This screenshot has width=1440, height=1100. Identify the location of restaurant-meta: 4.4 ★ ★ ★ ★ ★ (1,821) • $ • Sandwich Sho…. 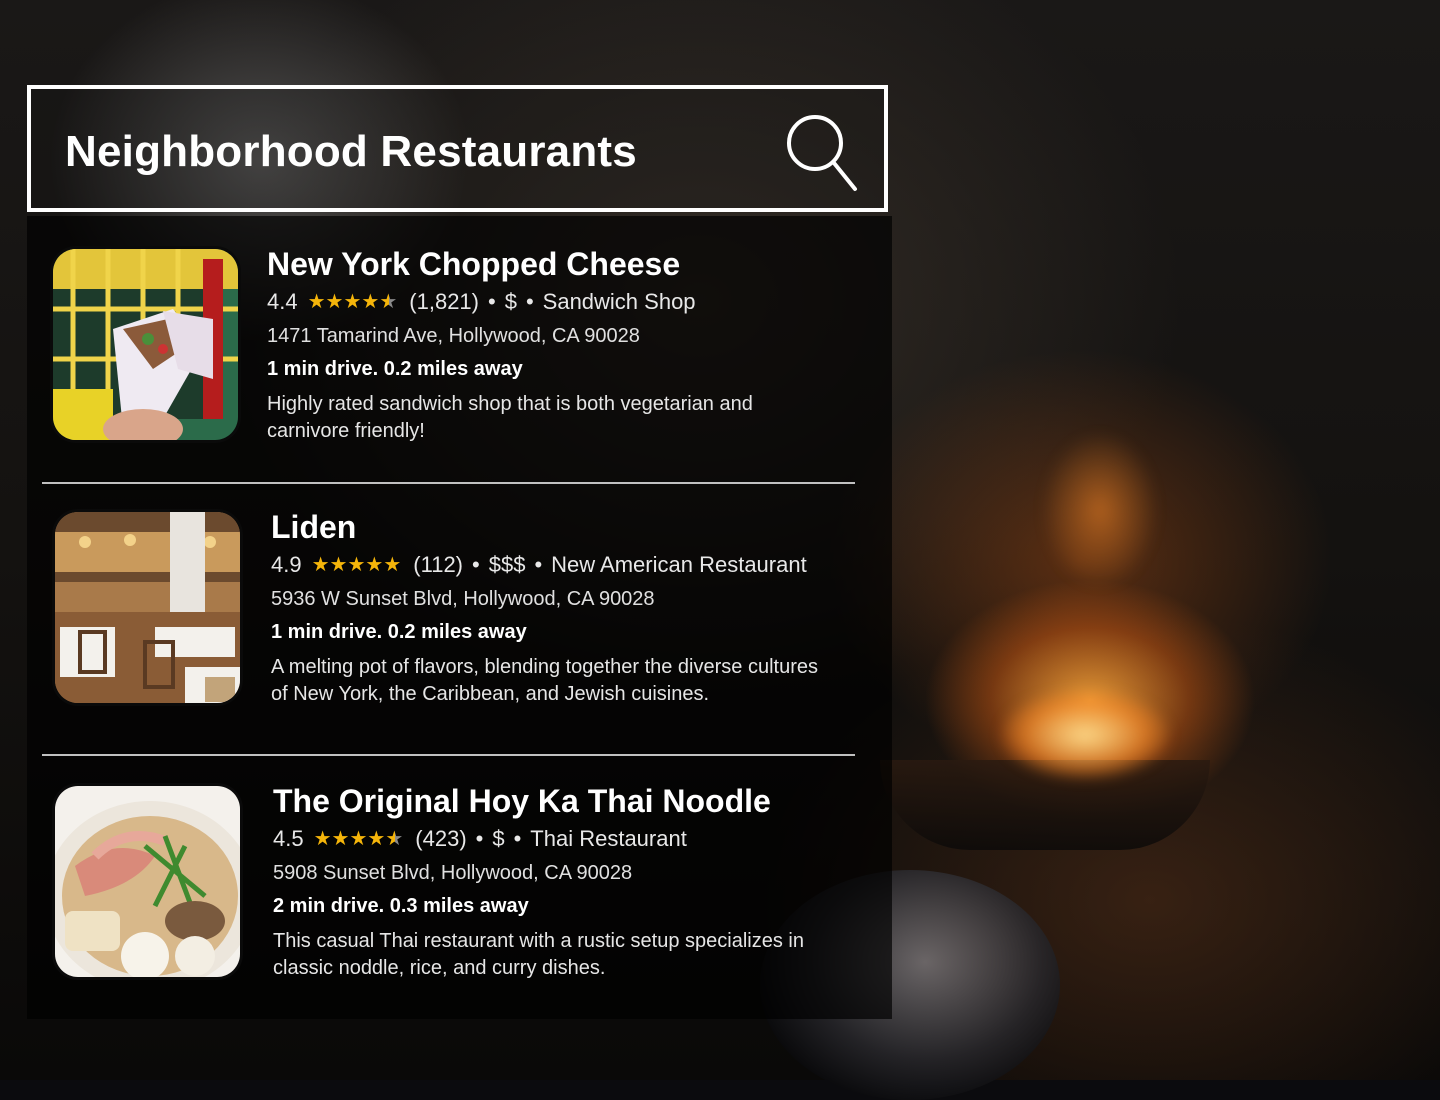
(547, 302).